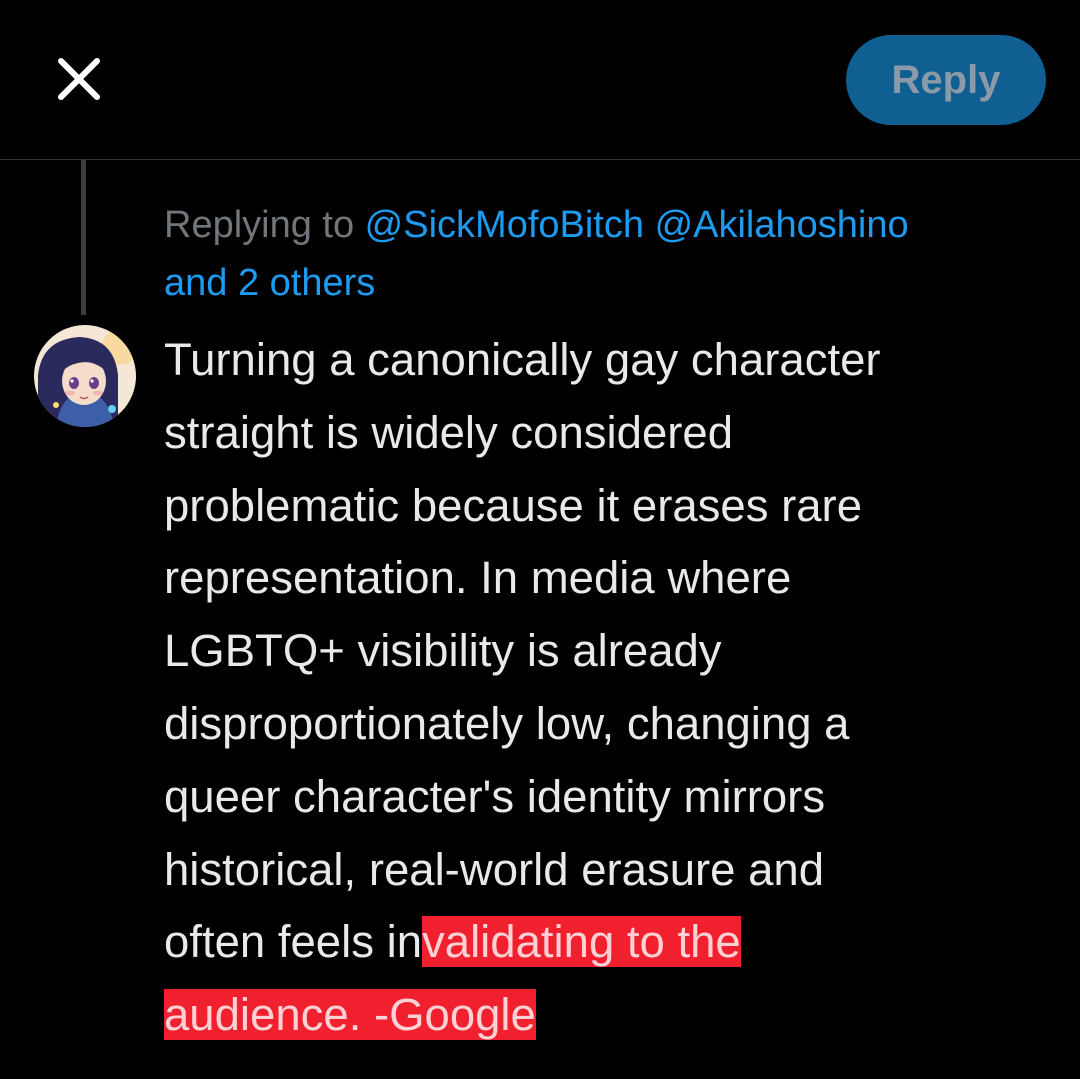 The image size is (1080, 1079). Describe the element at coordinates (83, 237) in the screenshot. I see `thread-connector-line` at that location.